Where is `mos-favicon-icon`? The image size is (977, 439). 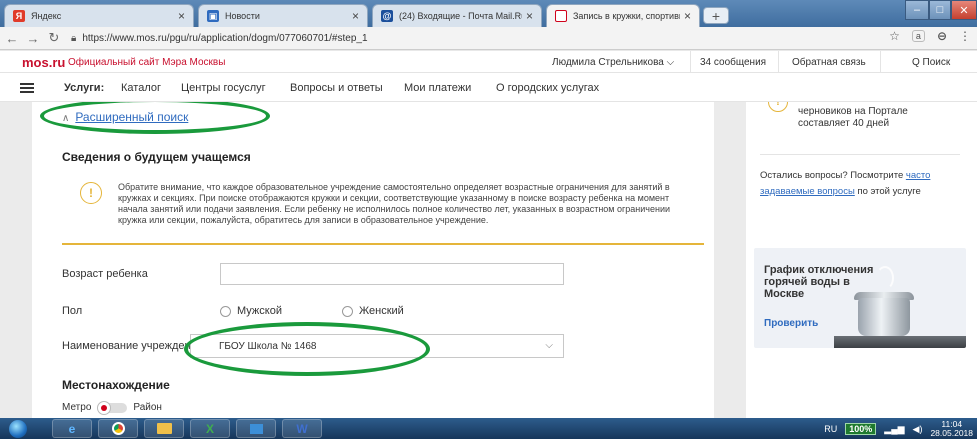
mos-favicon-icon is located at coordinates (561, 16).